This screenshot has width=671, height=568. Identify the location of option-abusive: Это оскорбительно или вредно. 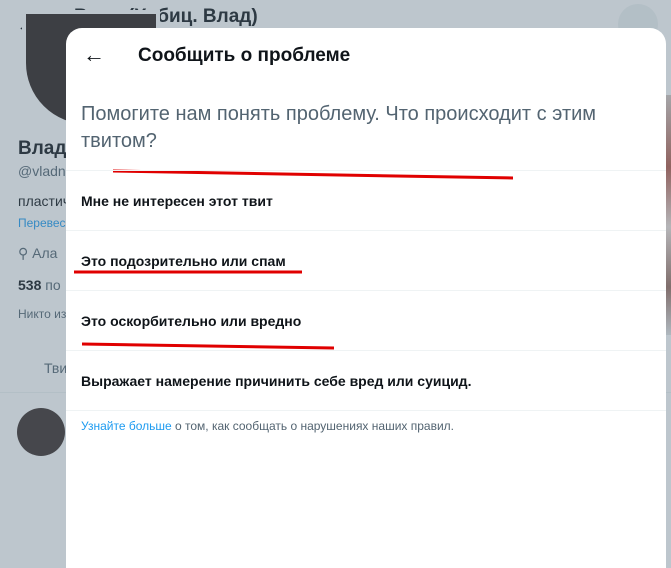
(366, 320).